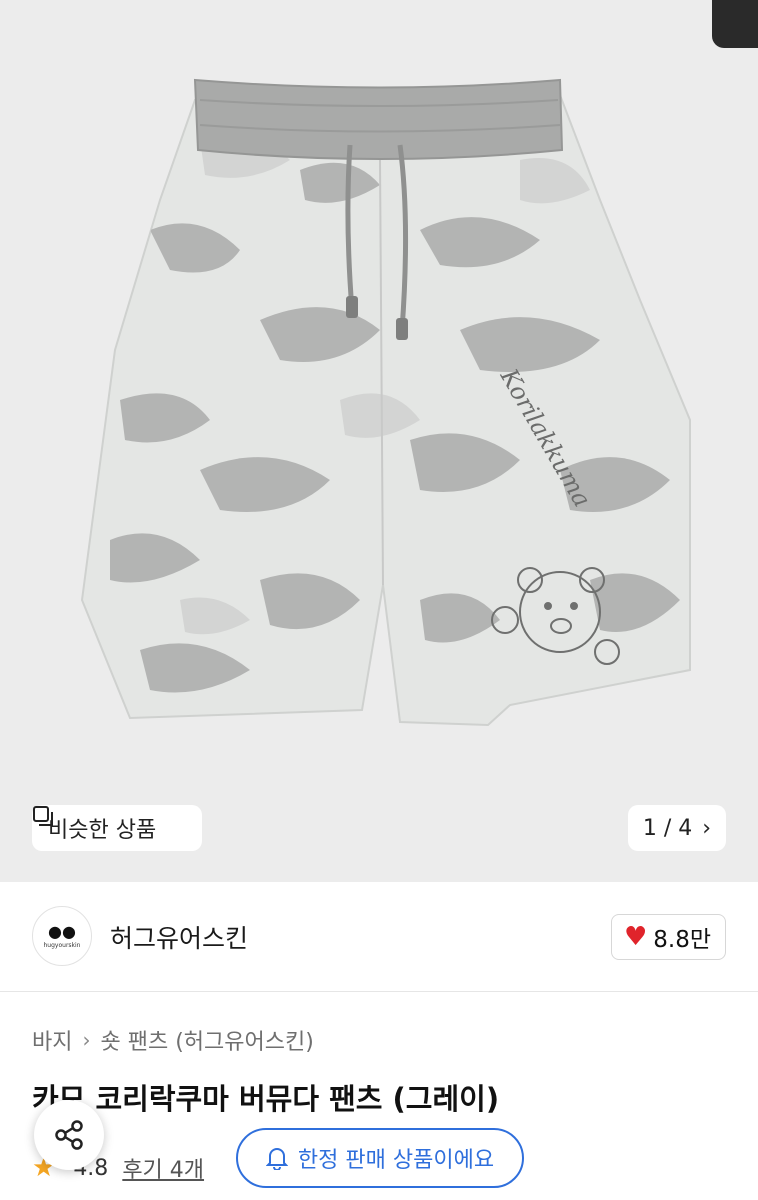 The width and height of the screenshot is (758, 1200). I want to click on brand-row: ●● hugyourskin 허그유어스킨 ♥ 8.8만, so click(379, 937).